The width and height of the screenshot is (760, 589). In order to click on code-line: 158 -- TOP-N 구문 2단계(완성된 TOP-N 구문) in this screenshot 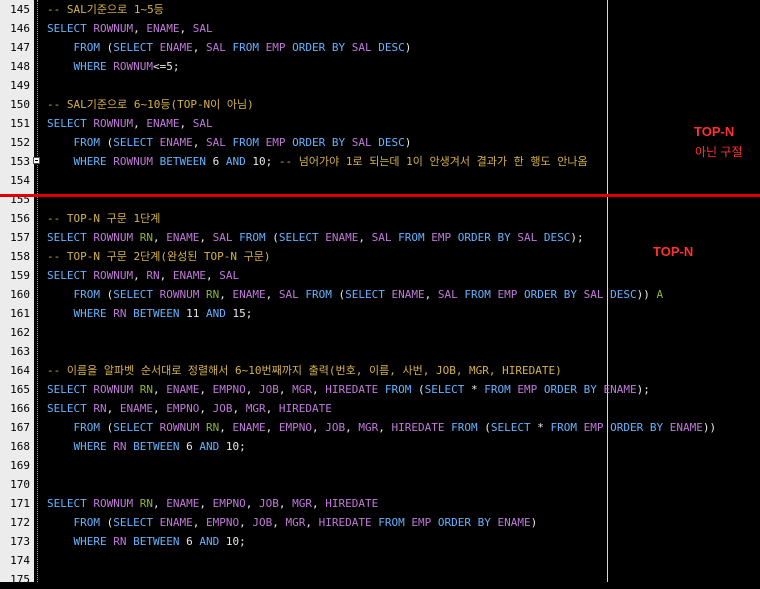, I will do `click(380, 256)`.